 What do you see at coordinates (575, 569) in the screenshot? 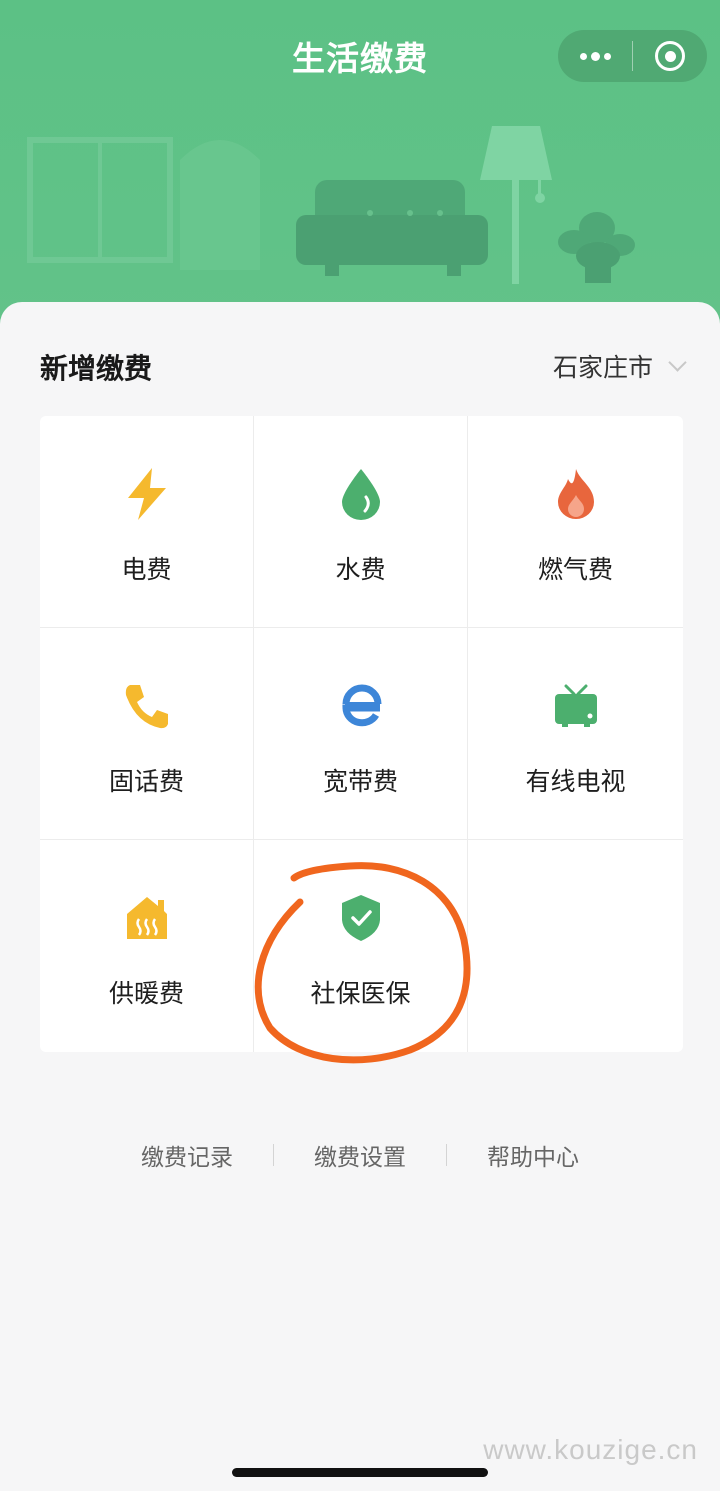
I see `tile-label: 燃气费` at bounding box center [575, 569].